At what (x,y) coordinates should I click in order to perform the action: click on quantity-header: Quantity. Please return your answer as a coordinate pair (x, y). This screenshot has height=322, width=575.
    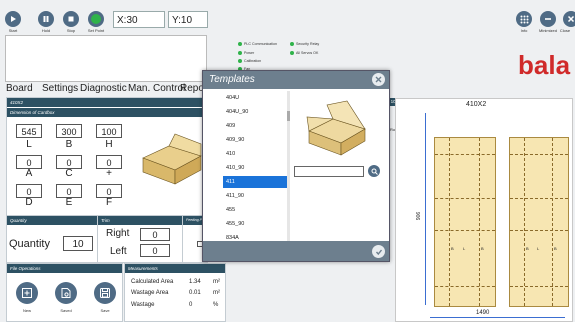
    Looking at the image, I should click on (52, 220).